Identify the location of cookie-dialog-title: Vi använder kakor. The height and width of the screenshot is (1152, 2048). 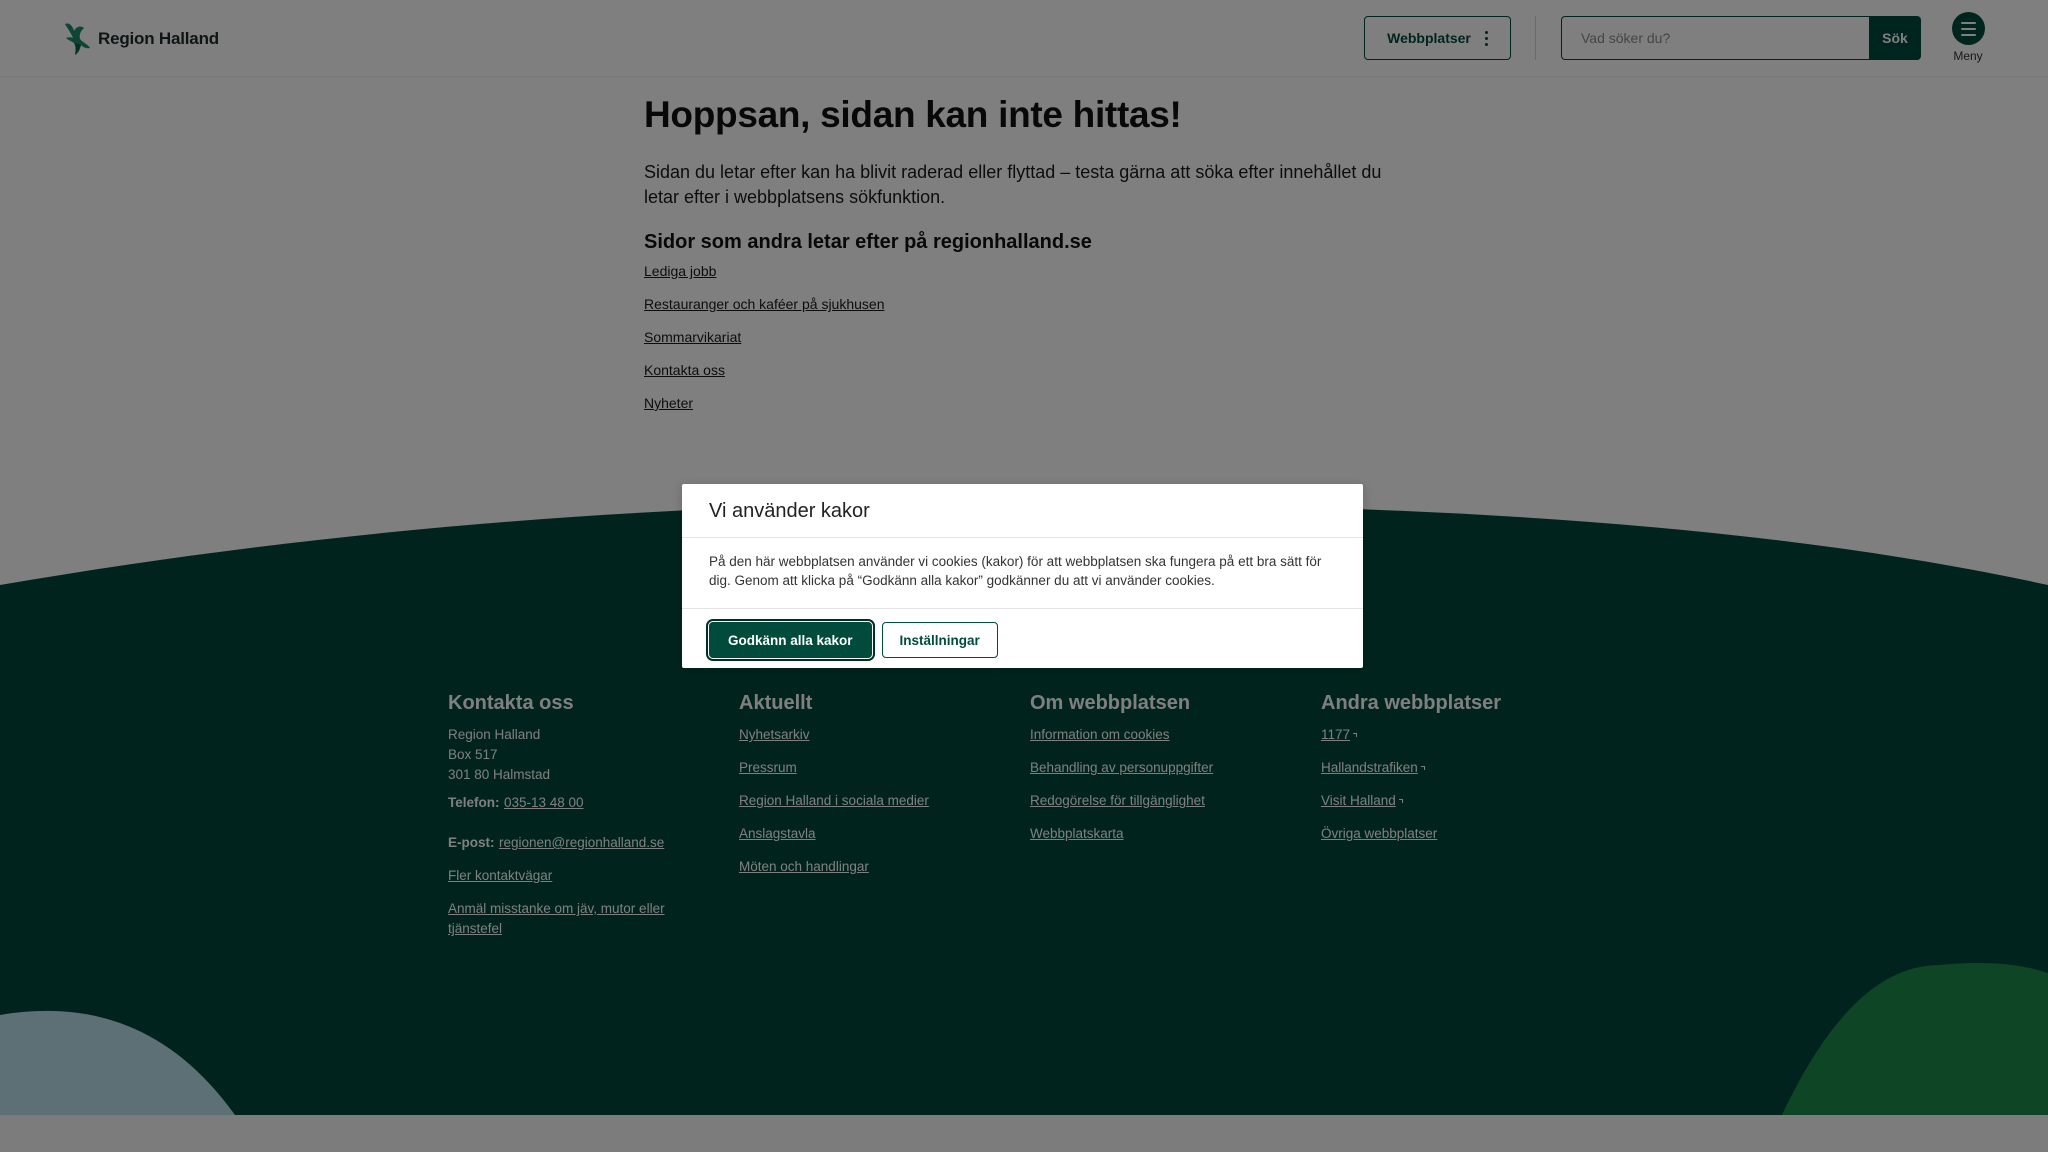
(1022, 511).